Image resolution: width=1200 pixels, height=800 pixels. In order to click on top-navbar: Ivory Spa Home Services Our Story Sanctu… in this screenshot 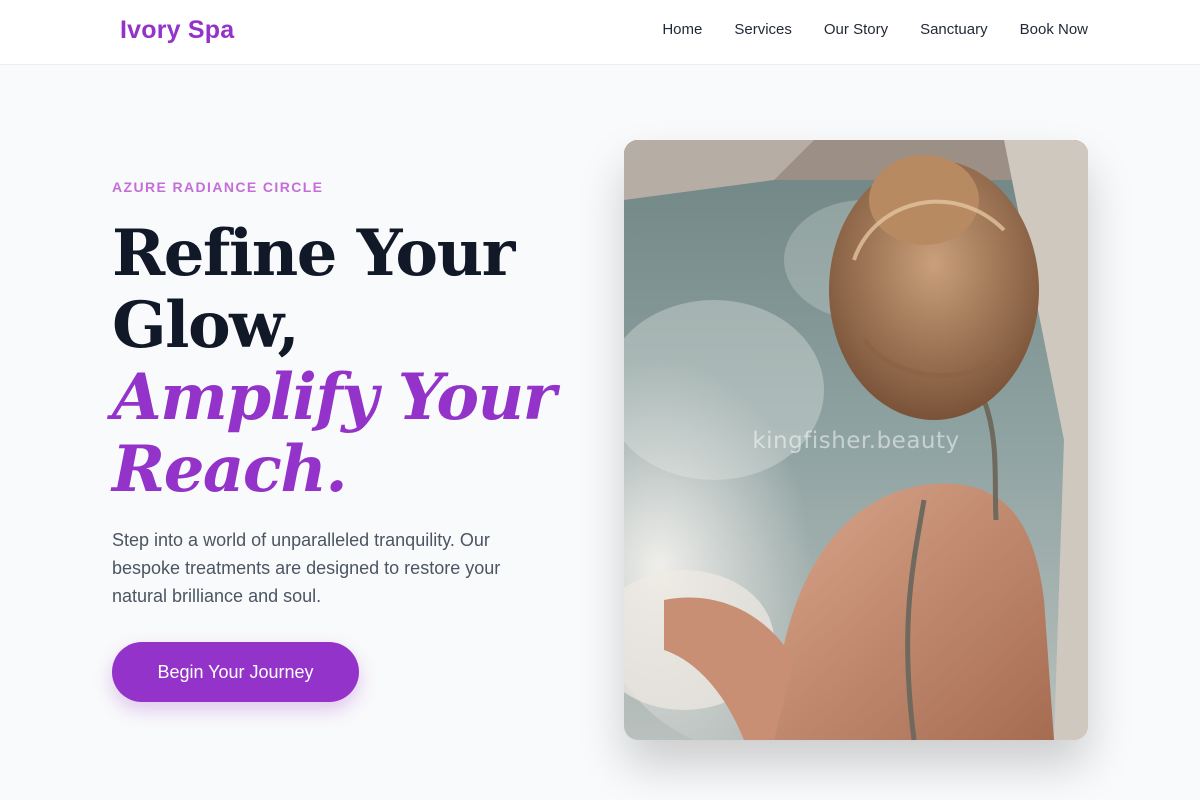, I will do `click(600, 32)`.